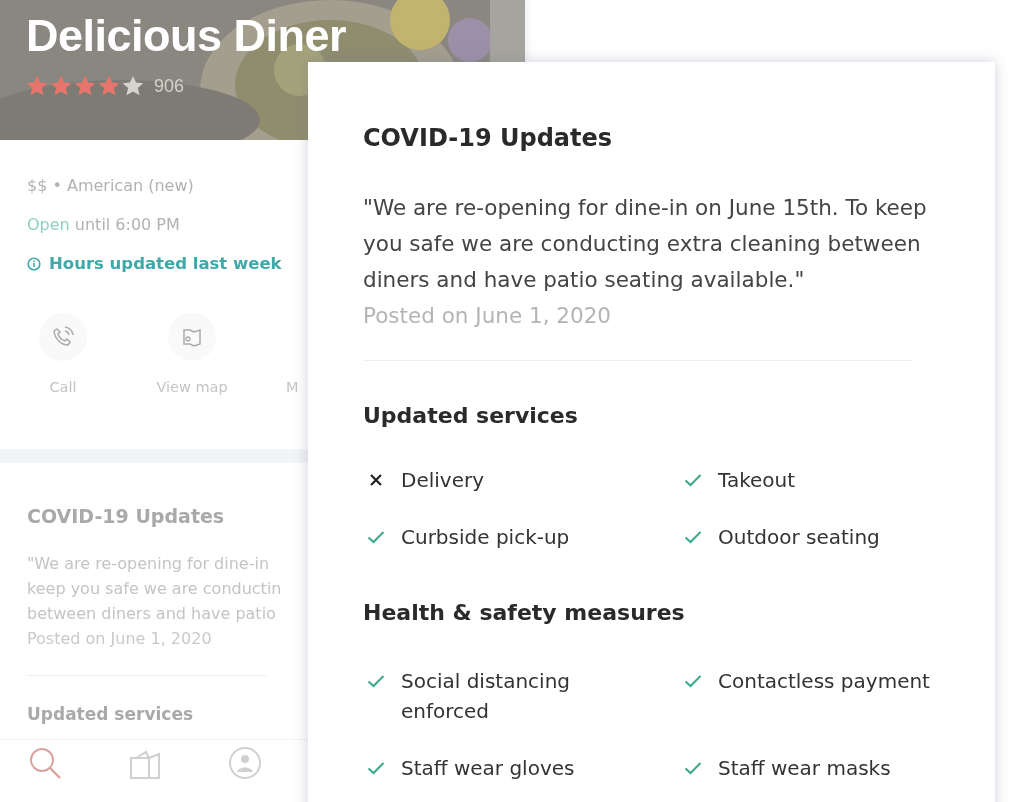 Image resolution: width=1028 pixels, height=802 pixels. Describe the element at coordinates (804, 768) in the screenshot. I see `service-label: Staff wear masks` at that location.